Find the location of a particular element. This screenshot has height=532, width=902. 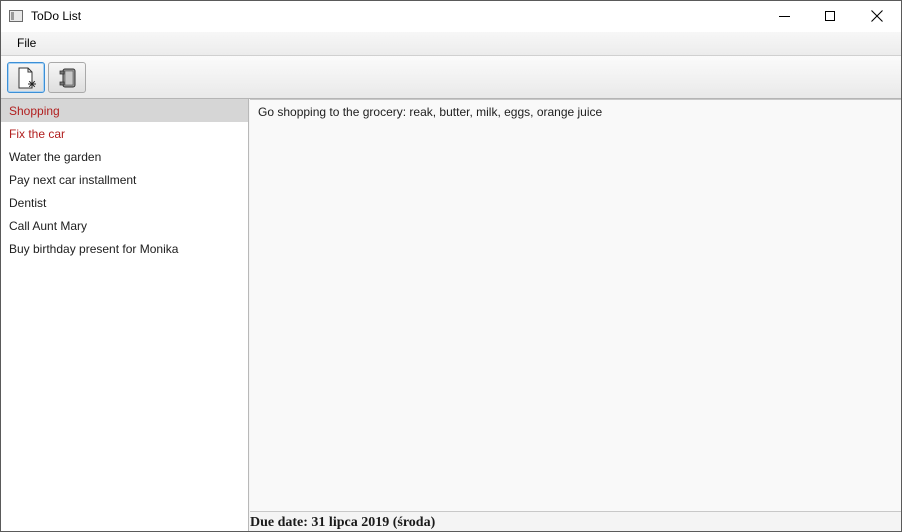

details-button is located at coordinates (67, 77).